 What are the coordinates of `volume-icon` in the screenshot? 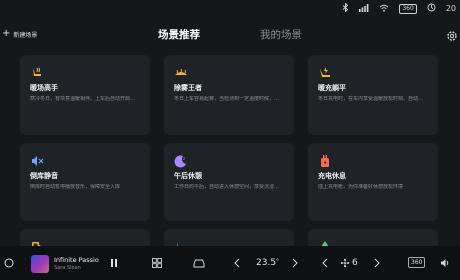 It's located at (445, 264).